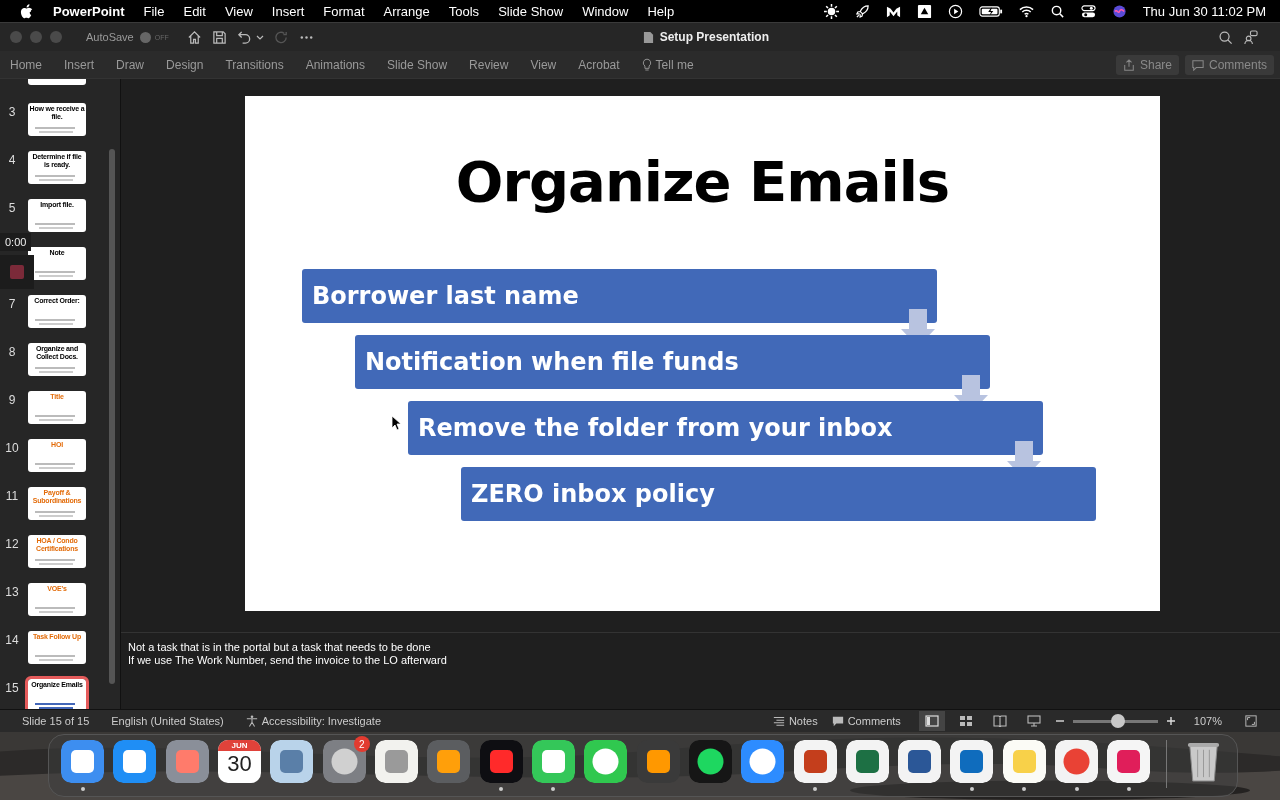 This screenshot has height=800, width=1280. What do you see at coordinates (489, 64) in the screenshot?
I see `ribbon-tab: Review` at bounding box center [489, 64].